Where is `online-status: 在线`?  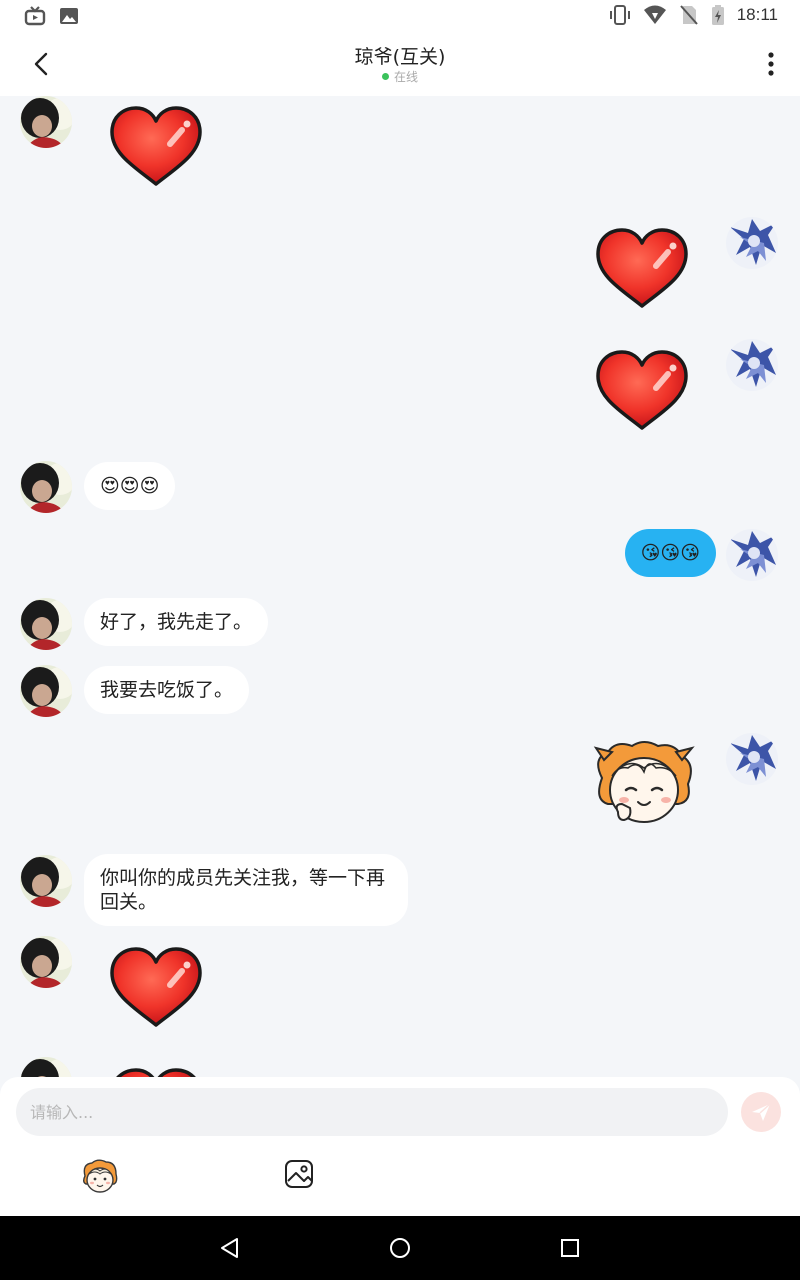
online-status: 在线 is located at coordinates (400, 76).